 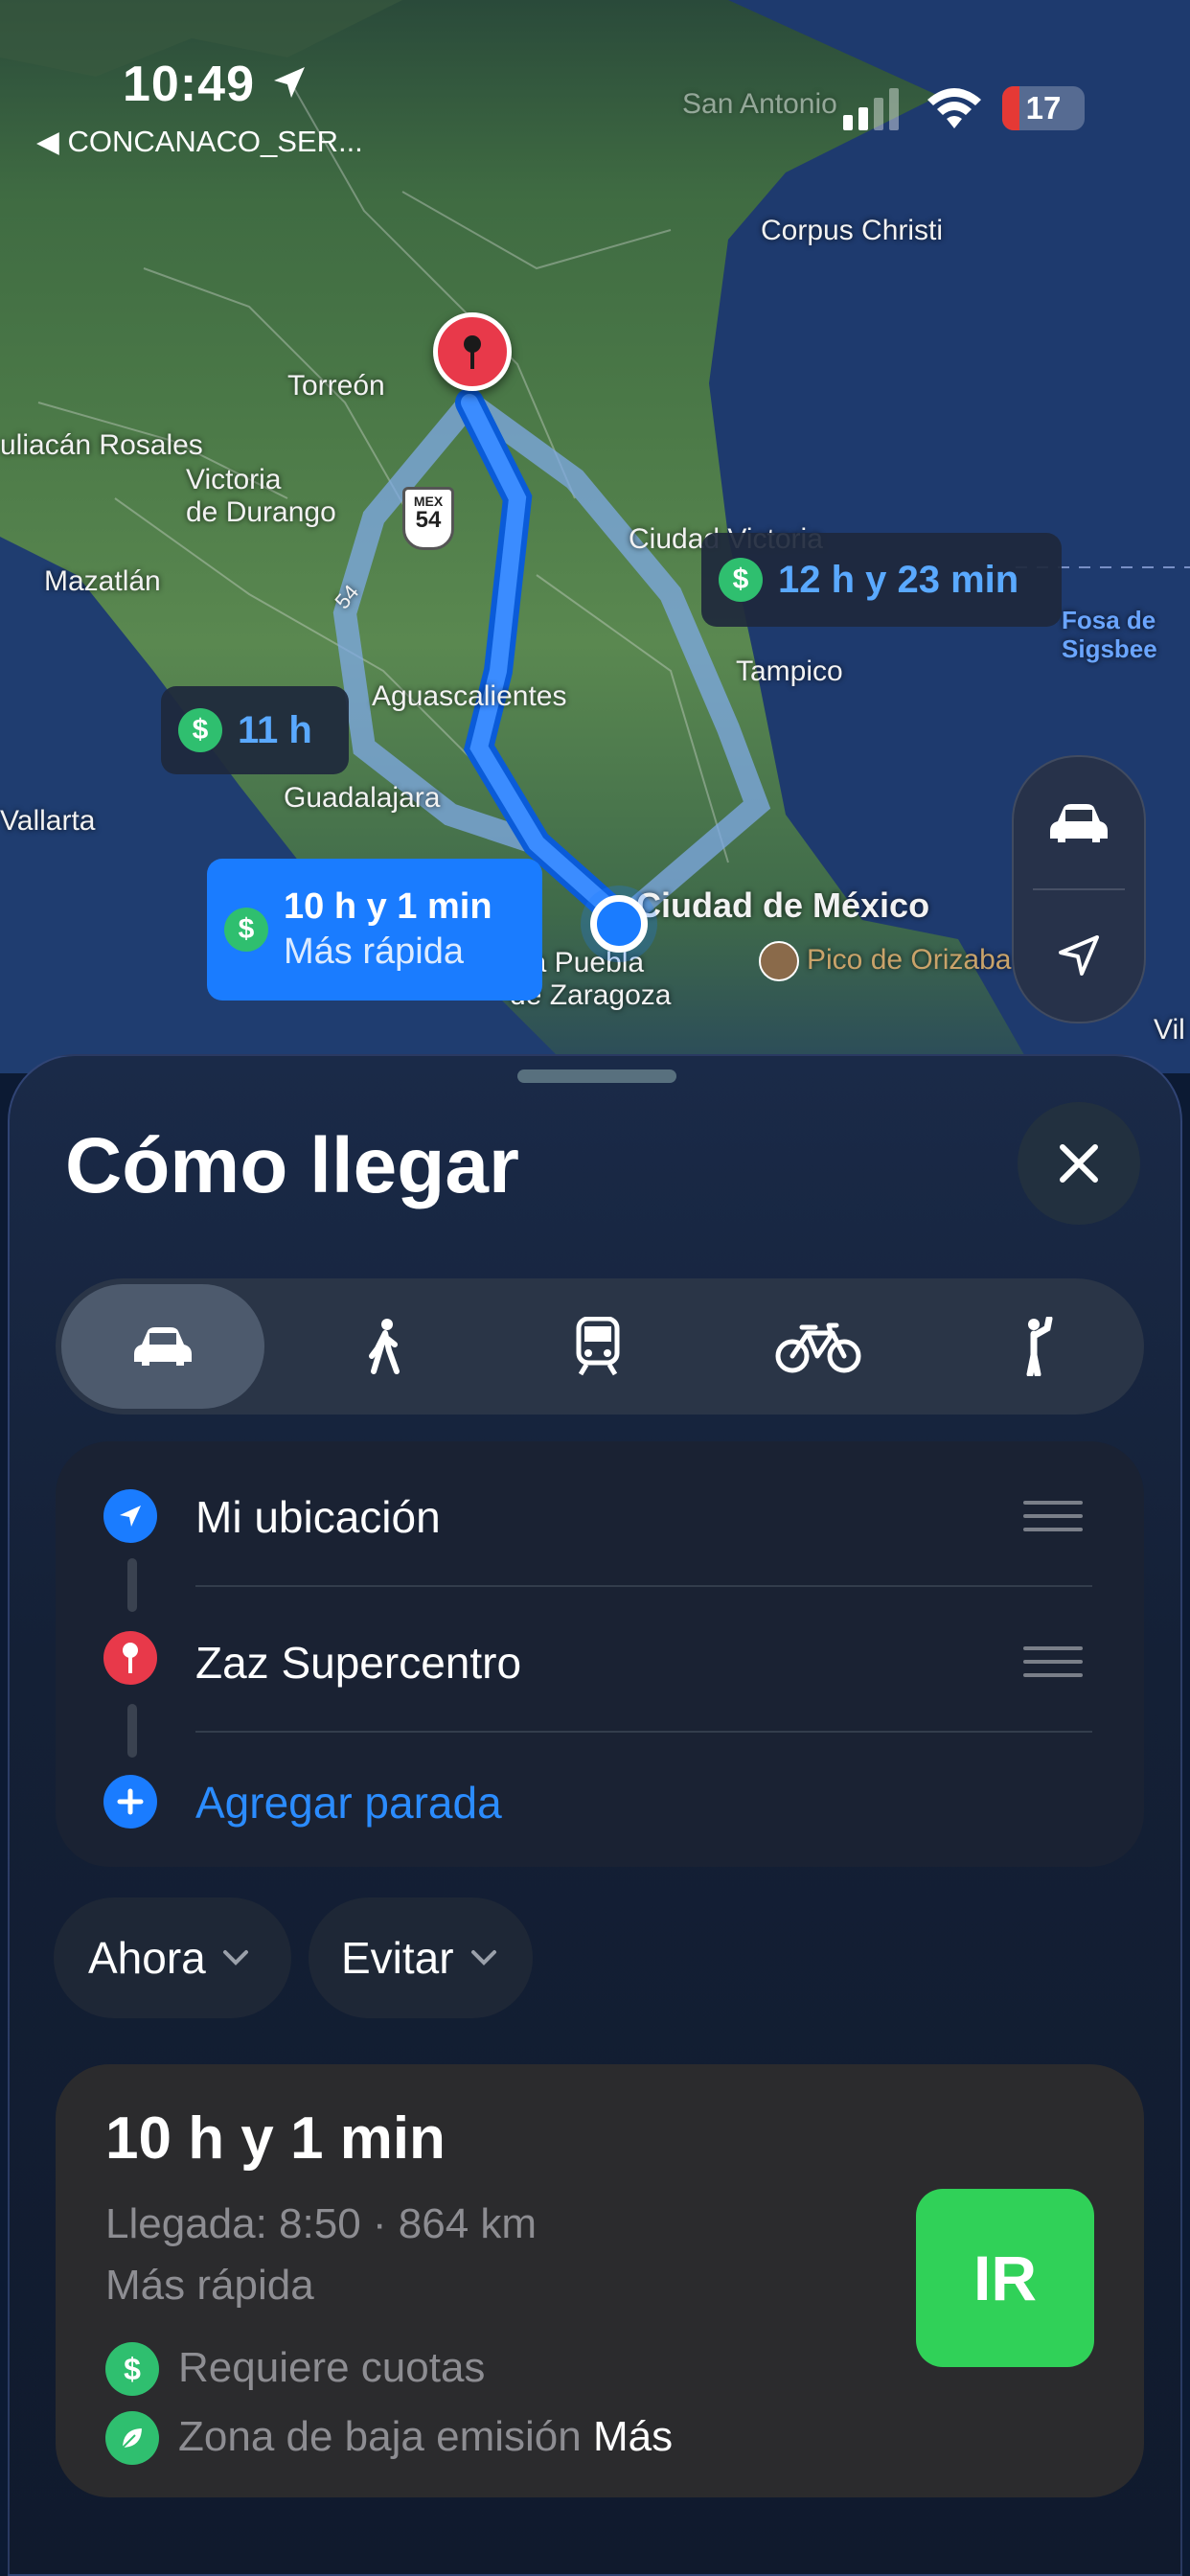 What do you see at coordinates (783, 905) in the screenshot?
I see `map-label-cdmx: Ciudad de México` at bounding box center [783, 905].